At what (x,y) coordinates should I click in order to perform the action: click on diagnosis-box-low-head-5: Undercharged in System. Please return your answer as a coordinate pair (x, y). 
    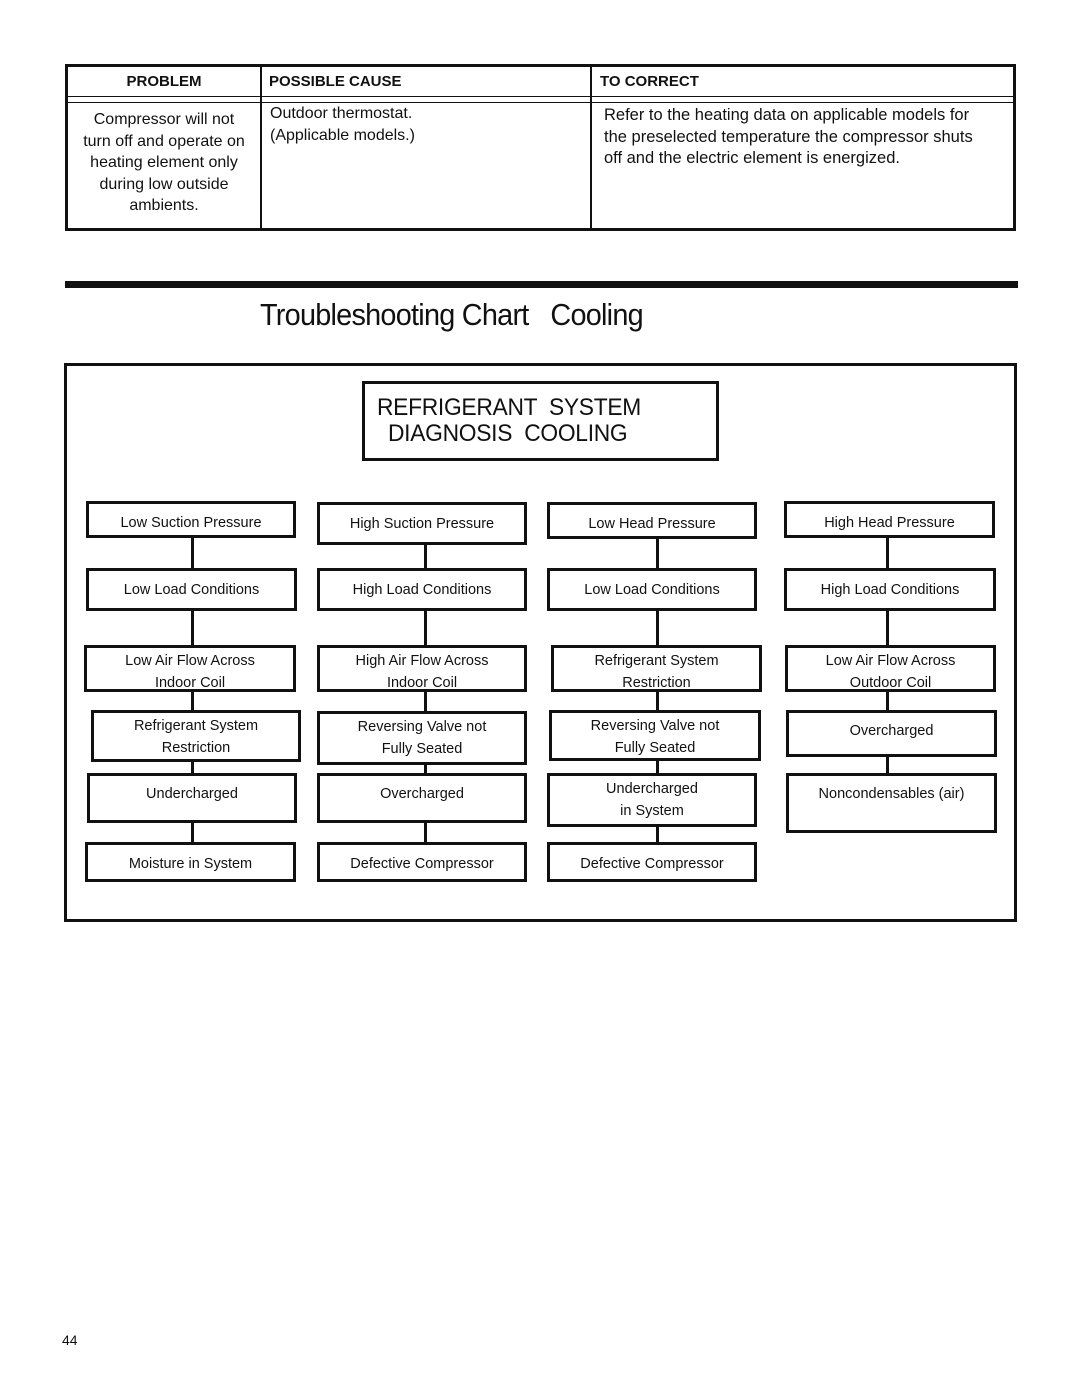
    Looking at the image, I should click on (652, 800).